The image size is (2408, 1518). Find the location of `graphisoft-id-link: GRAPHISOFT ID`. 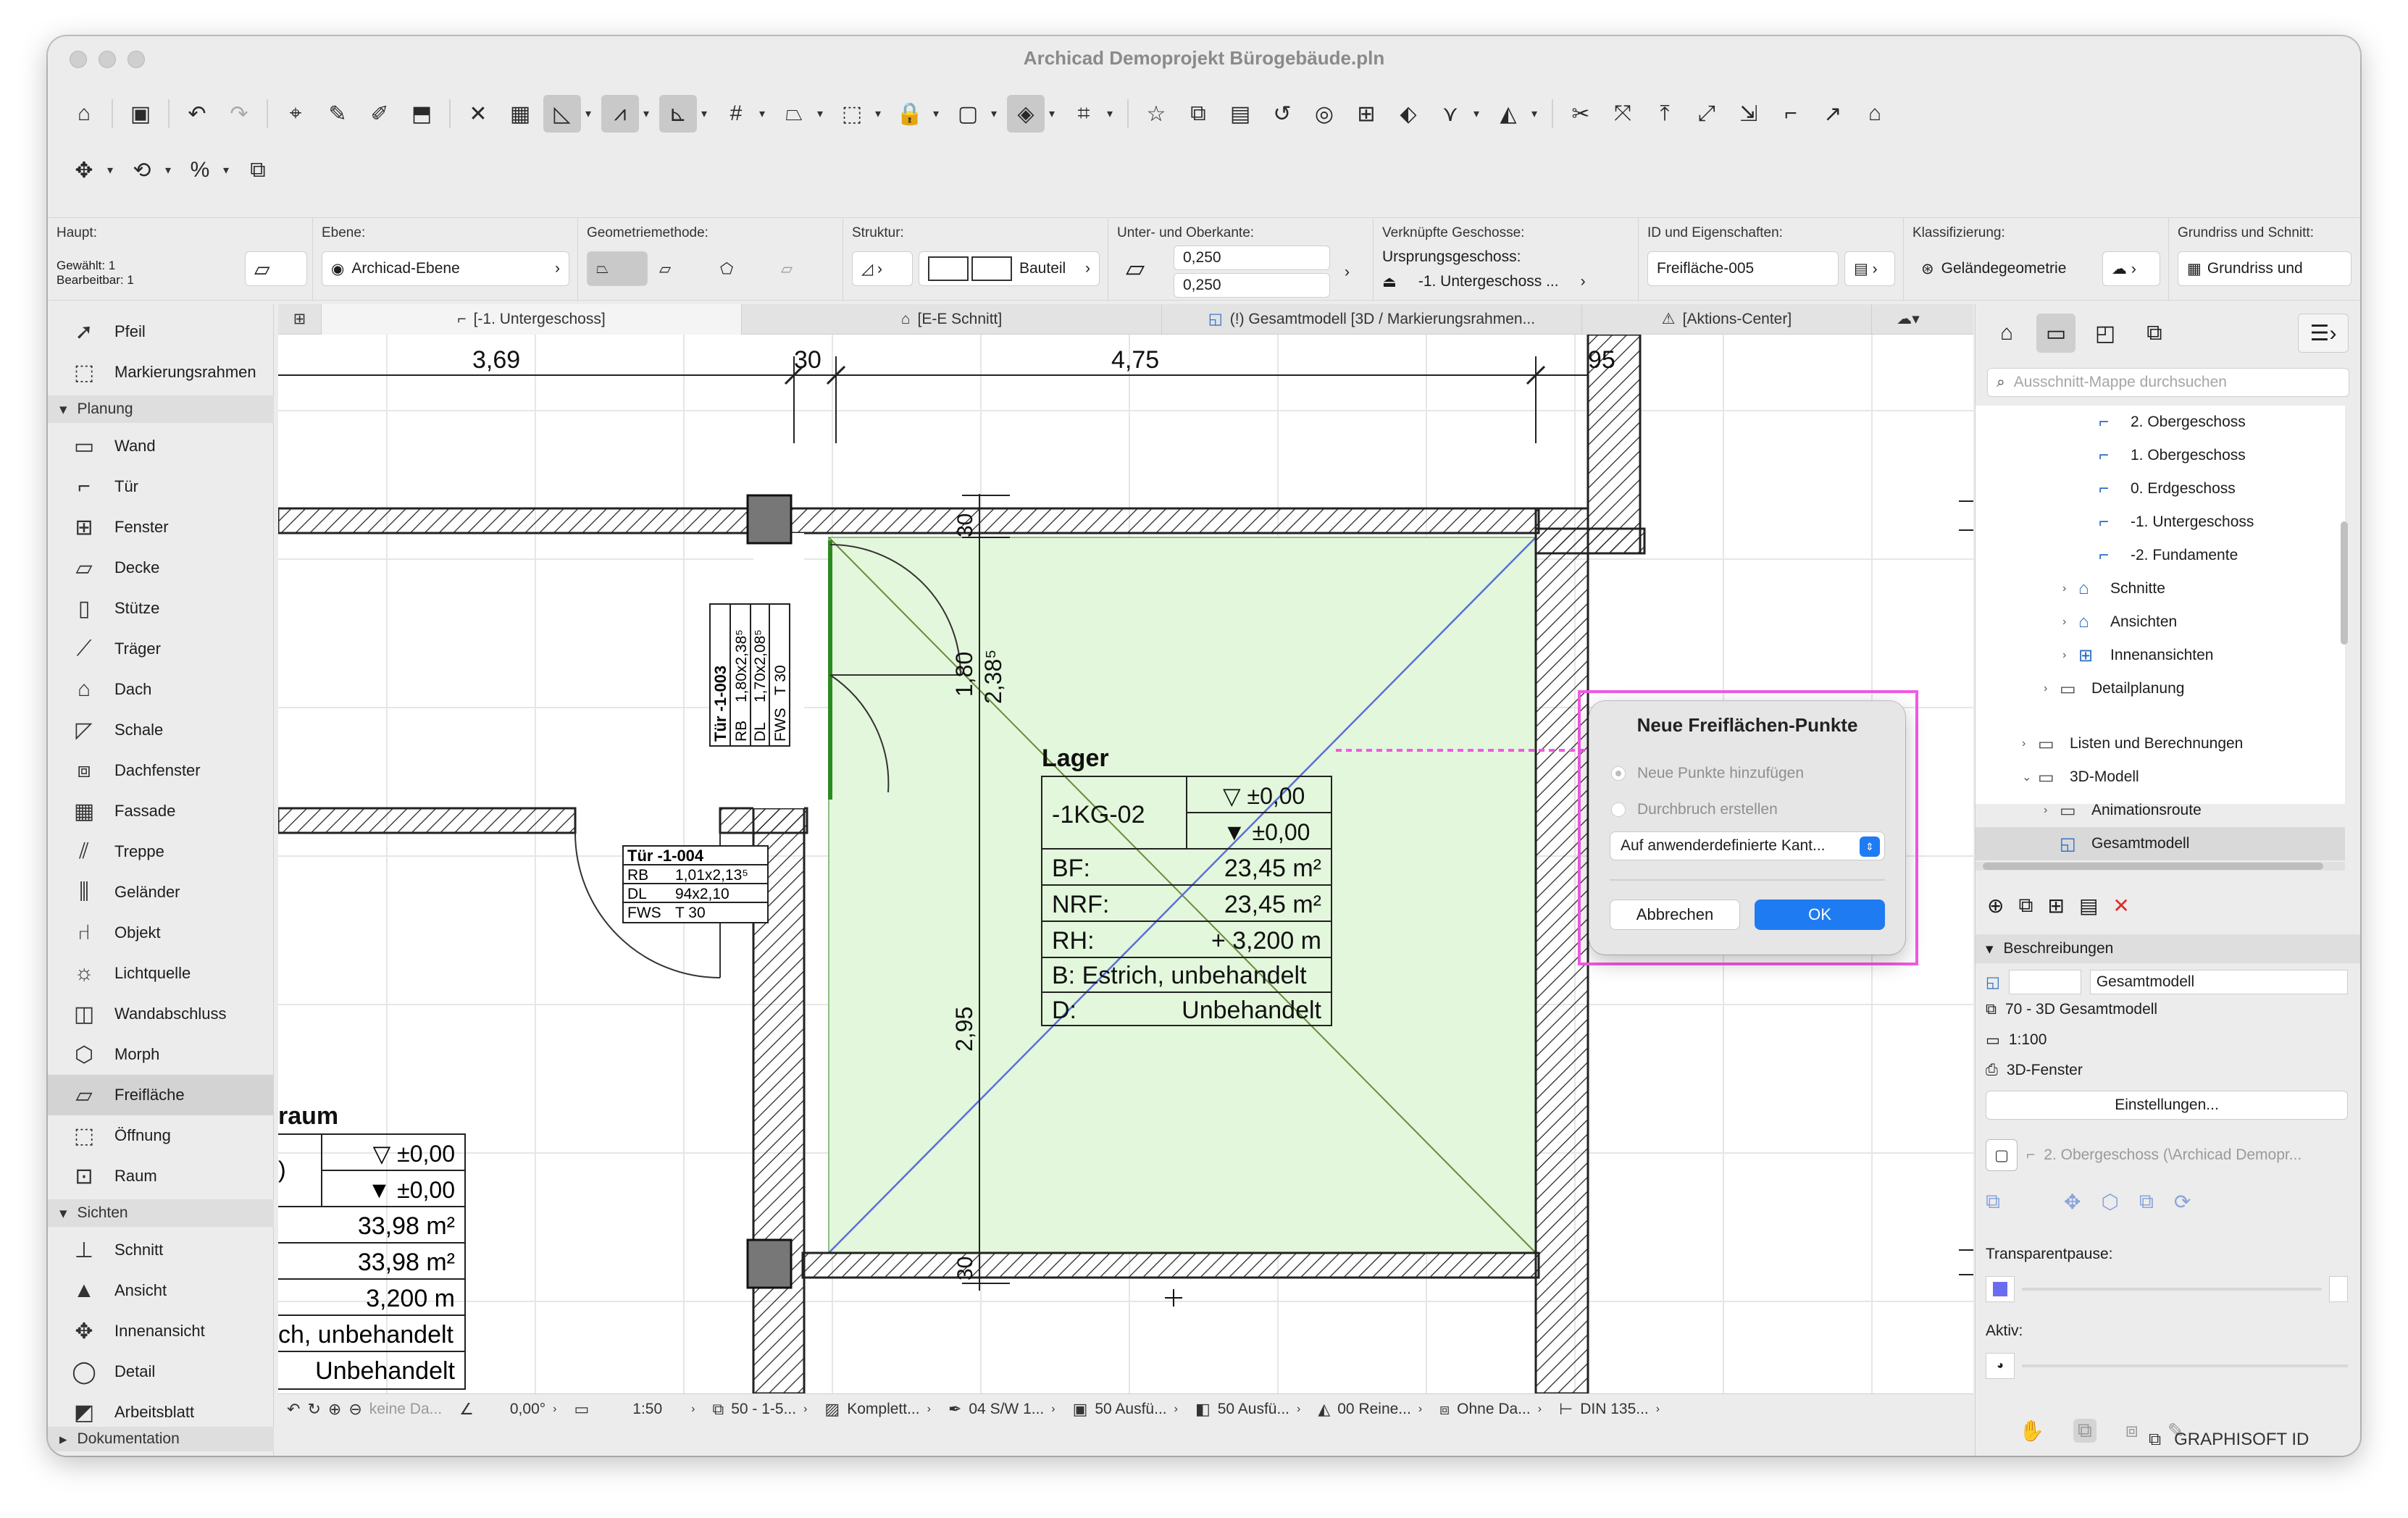

graphisoft-id-link: GRAPHISOFT ID is located at coordinates (2241, 1440).